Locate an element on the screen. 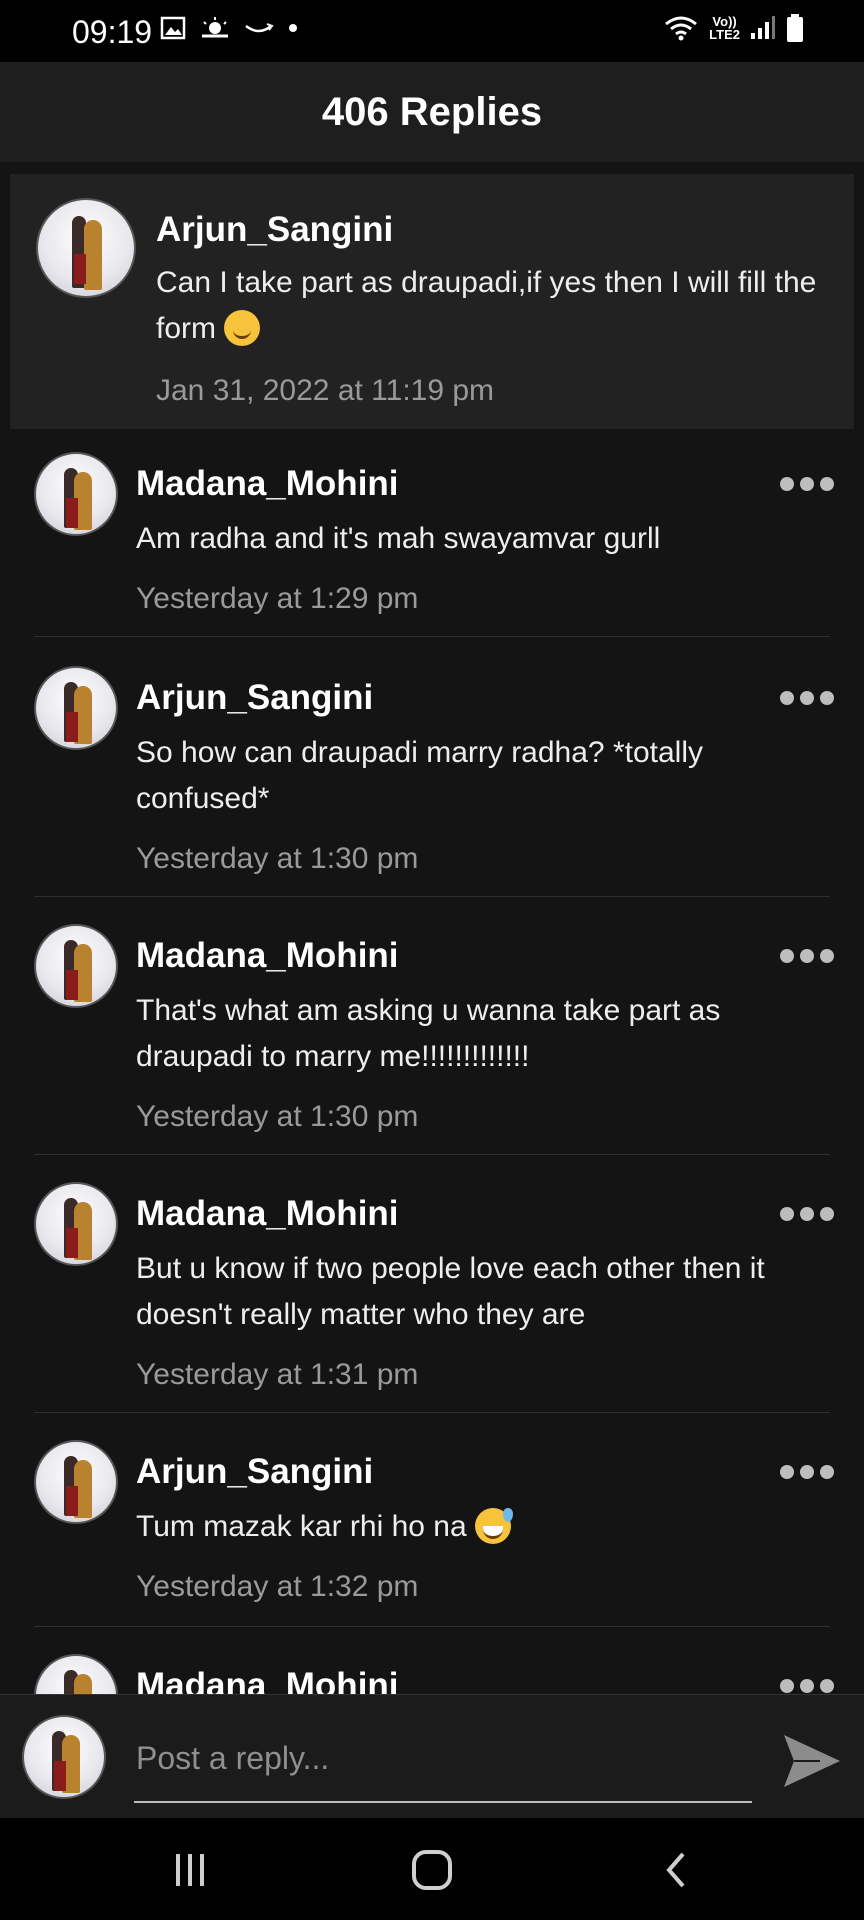 This screenshot has width=864, height=1920. dot-icon is located at coordinates (293, 28).